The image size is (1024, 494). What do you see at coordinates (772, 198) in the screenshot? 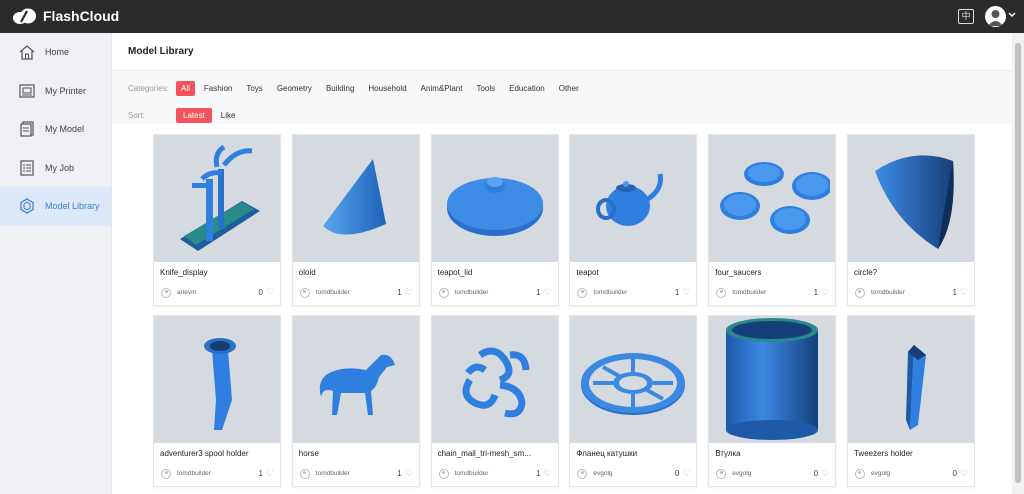
I see `saucers-thumb` at bounding box center [772, 198].